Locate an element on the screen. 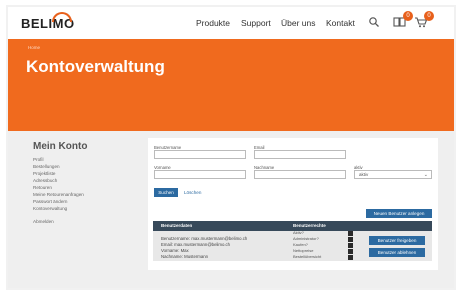 The image size is (462, 295). cart-icon: 0 is located at coordinates (424, 20).